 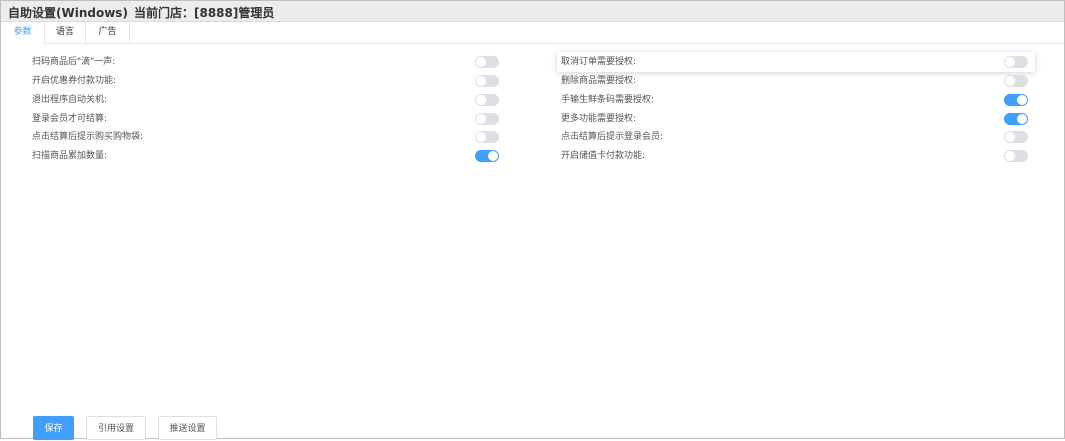 What do you see at coordinates (70, 156) in the screenshot?
I see `setting-label: 扫描商品累加数量:` at bounding box center [70, 156].